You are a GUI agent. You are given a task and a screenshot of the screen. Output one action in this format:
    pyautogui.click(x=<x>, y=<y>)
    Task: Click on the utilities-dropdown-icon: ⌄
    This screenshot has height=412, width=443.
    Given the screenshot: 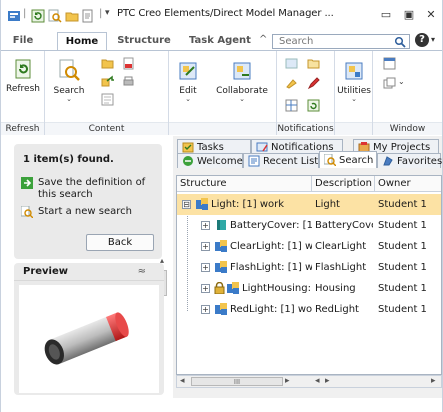 What is the action you would take?
    pyautogui.click(x=354, y=99)
    